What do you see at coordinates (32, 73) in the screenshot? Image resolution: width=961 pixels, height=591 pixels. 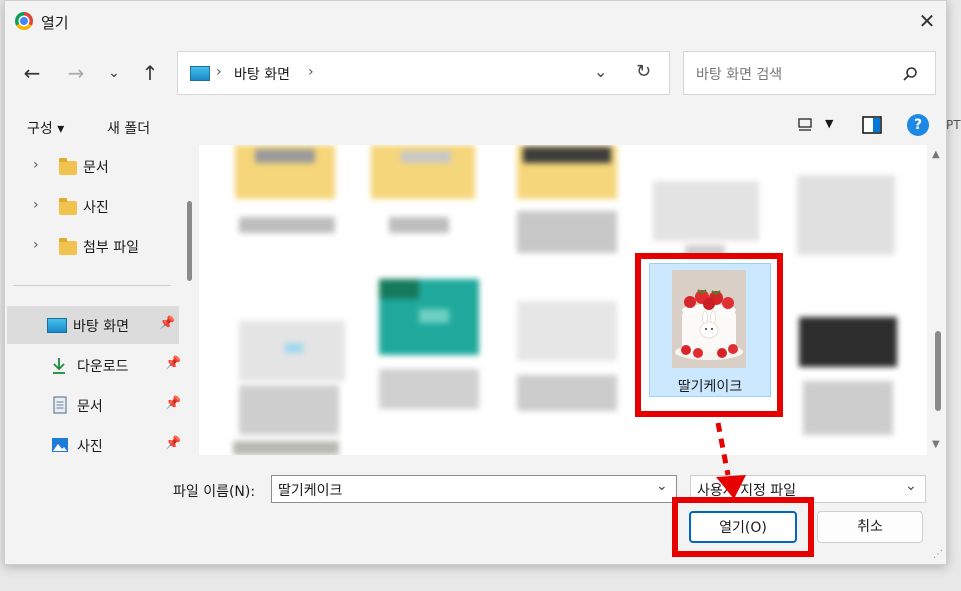 I see `back-arrow-icon: ←` at bounding box center [32, 73].